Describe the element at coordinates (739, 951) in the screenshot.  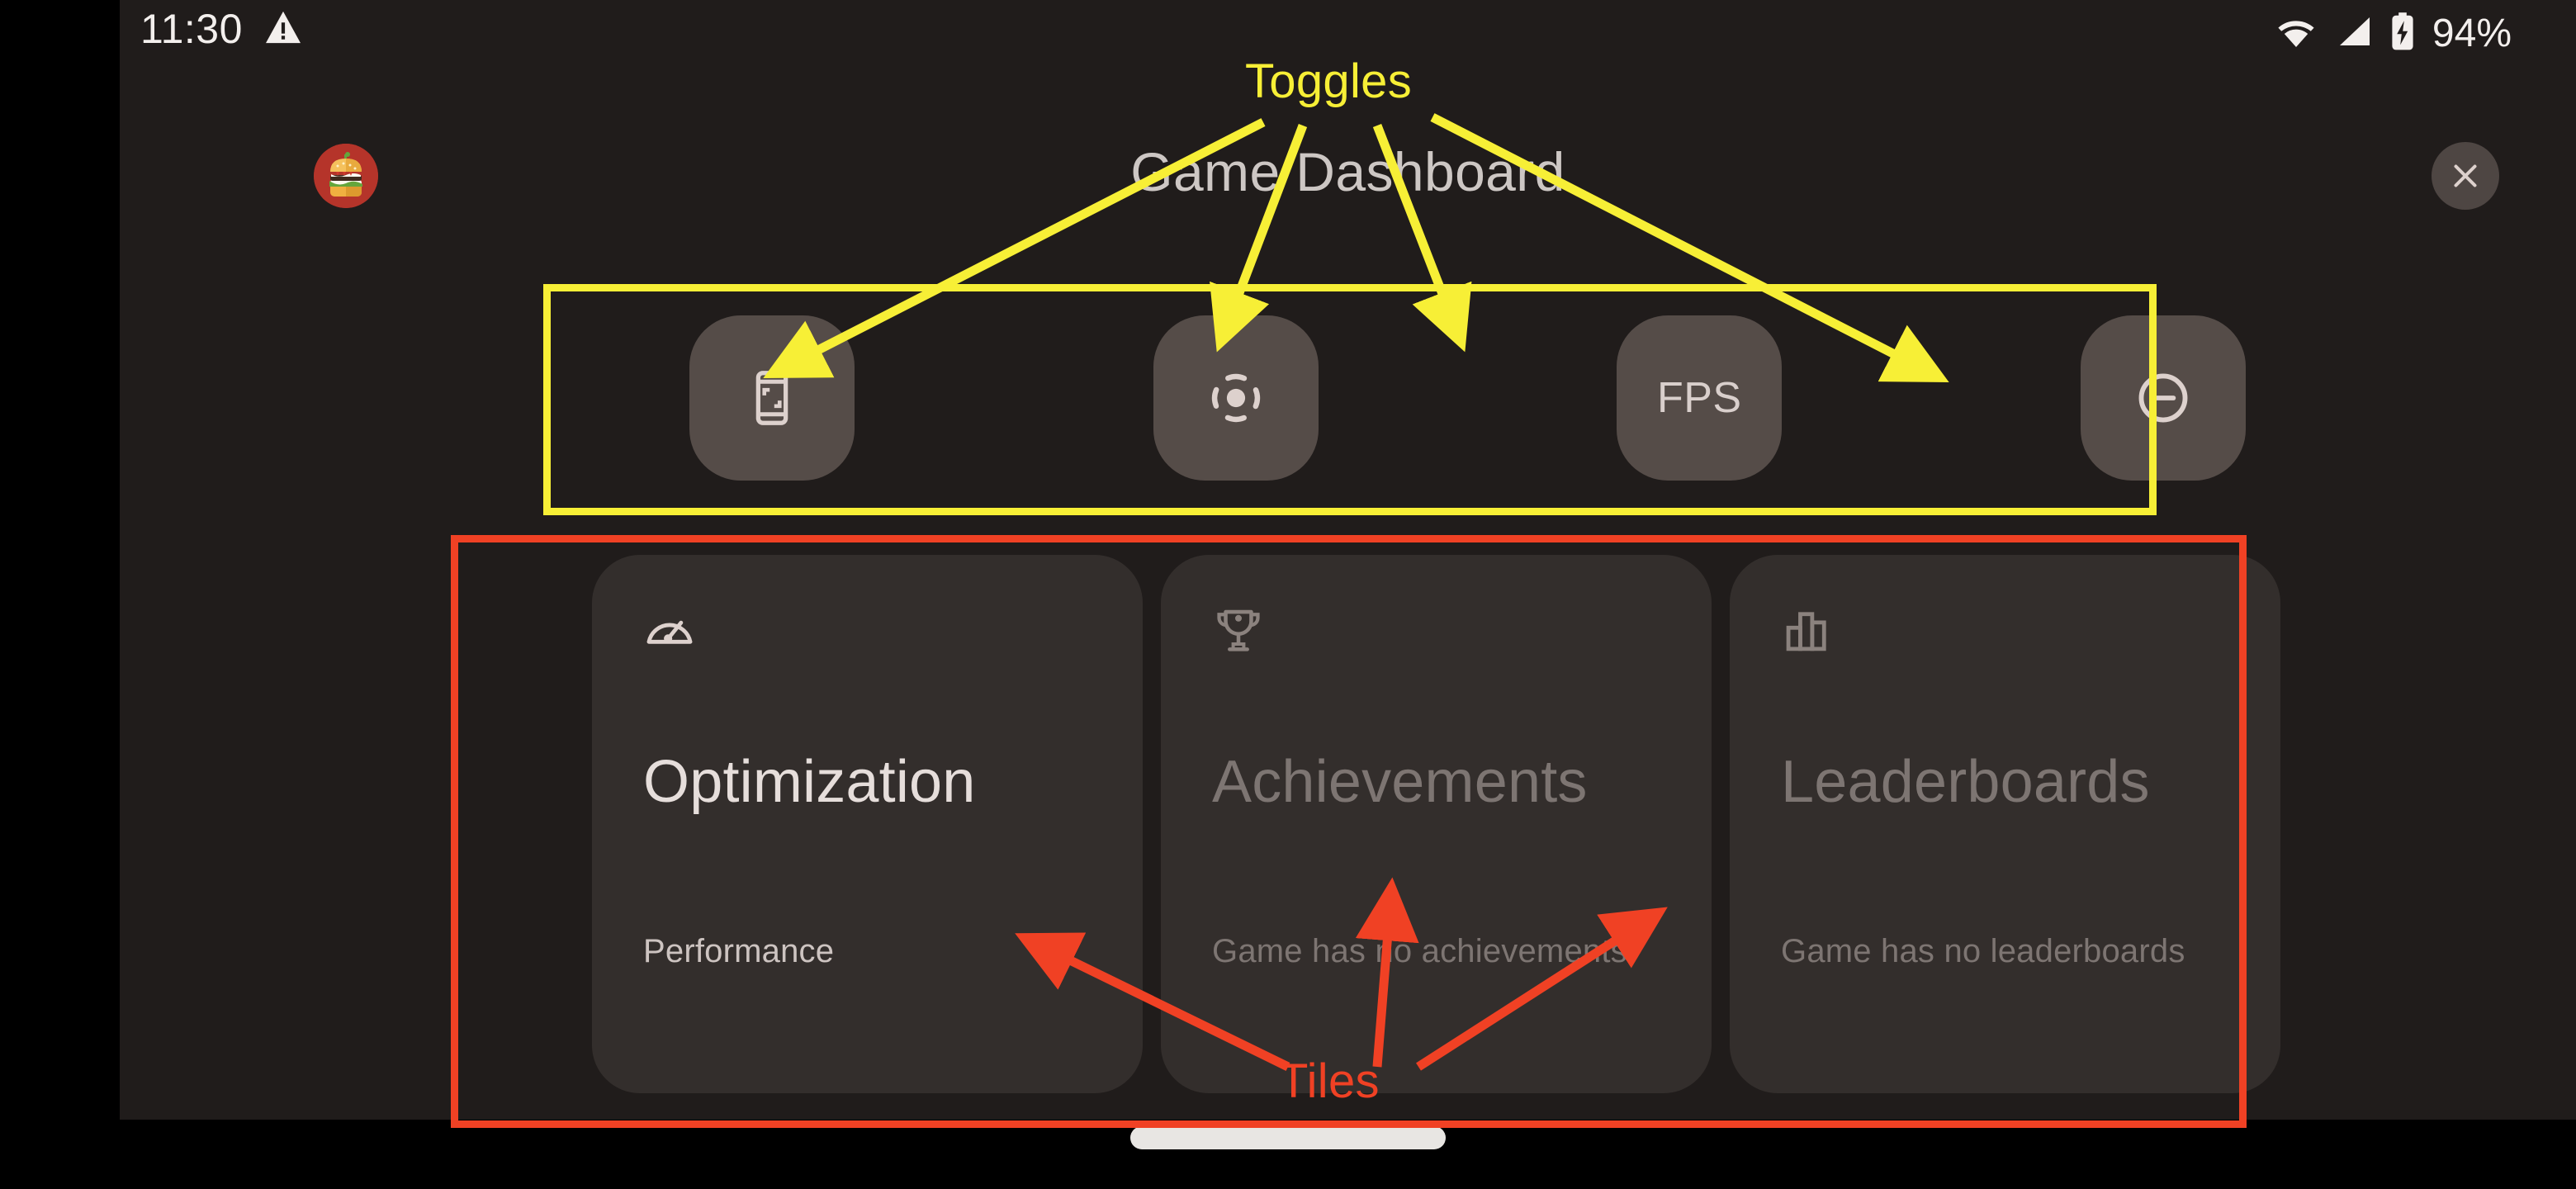
I see `tile-subtitle: Performance` at that location.